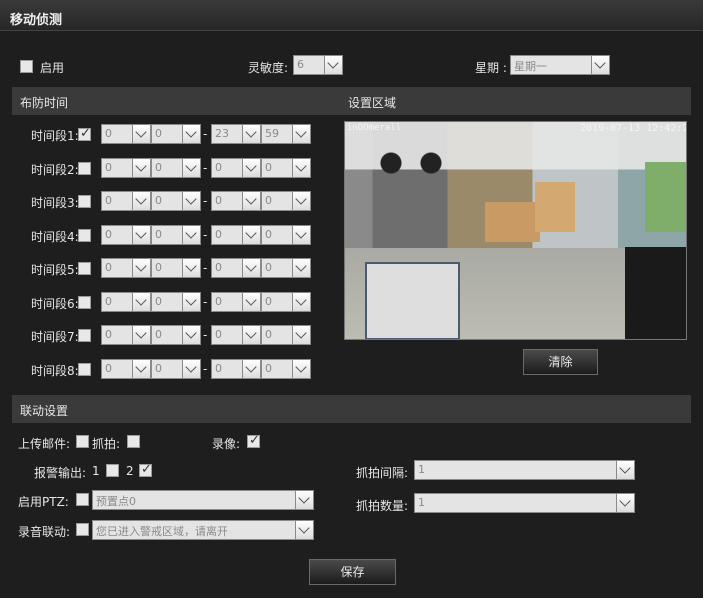  What do you see at coordinates (524, 470) in the screenshot?
I see `snap-interval-select: 1` at bounding box center [524, 470].